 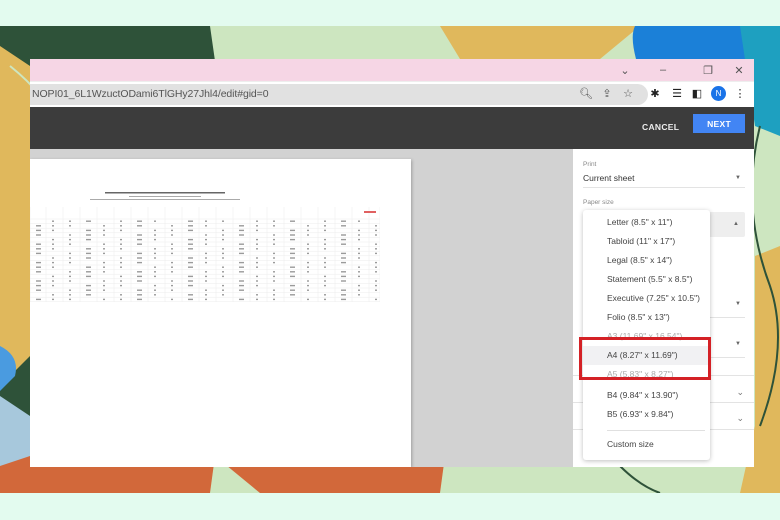 I want to click on next-button: NEXT, so click(x=719, y=123).